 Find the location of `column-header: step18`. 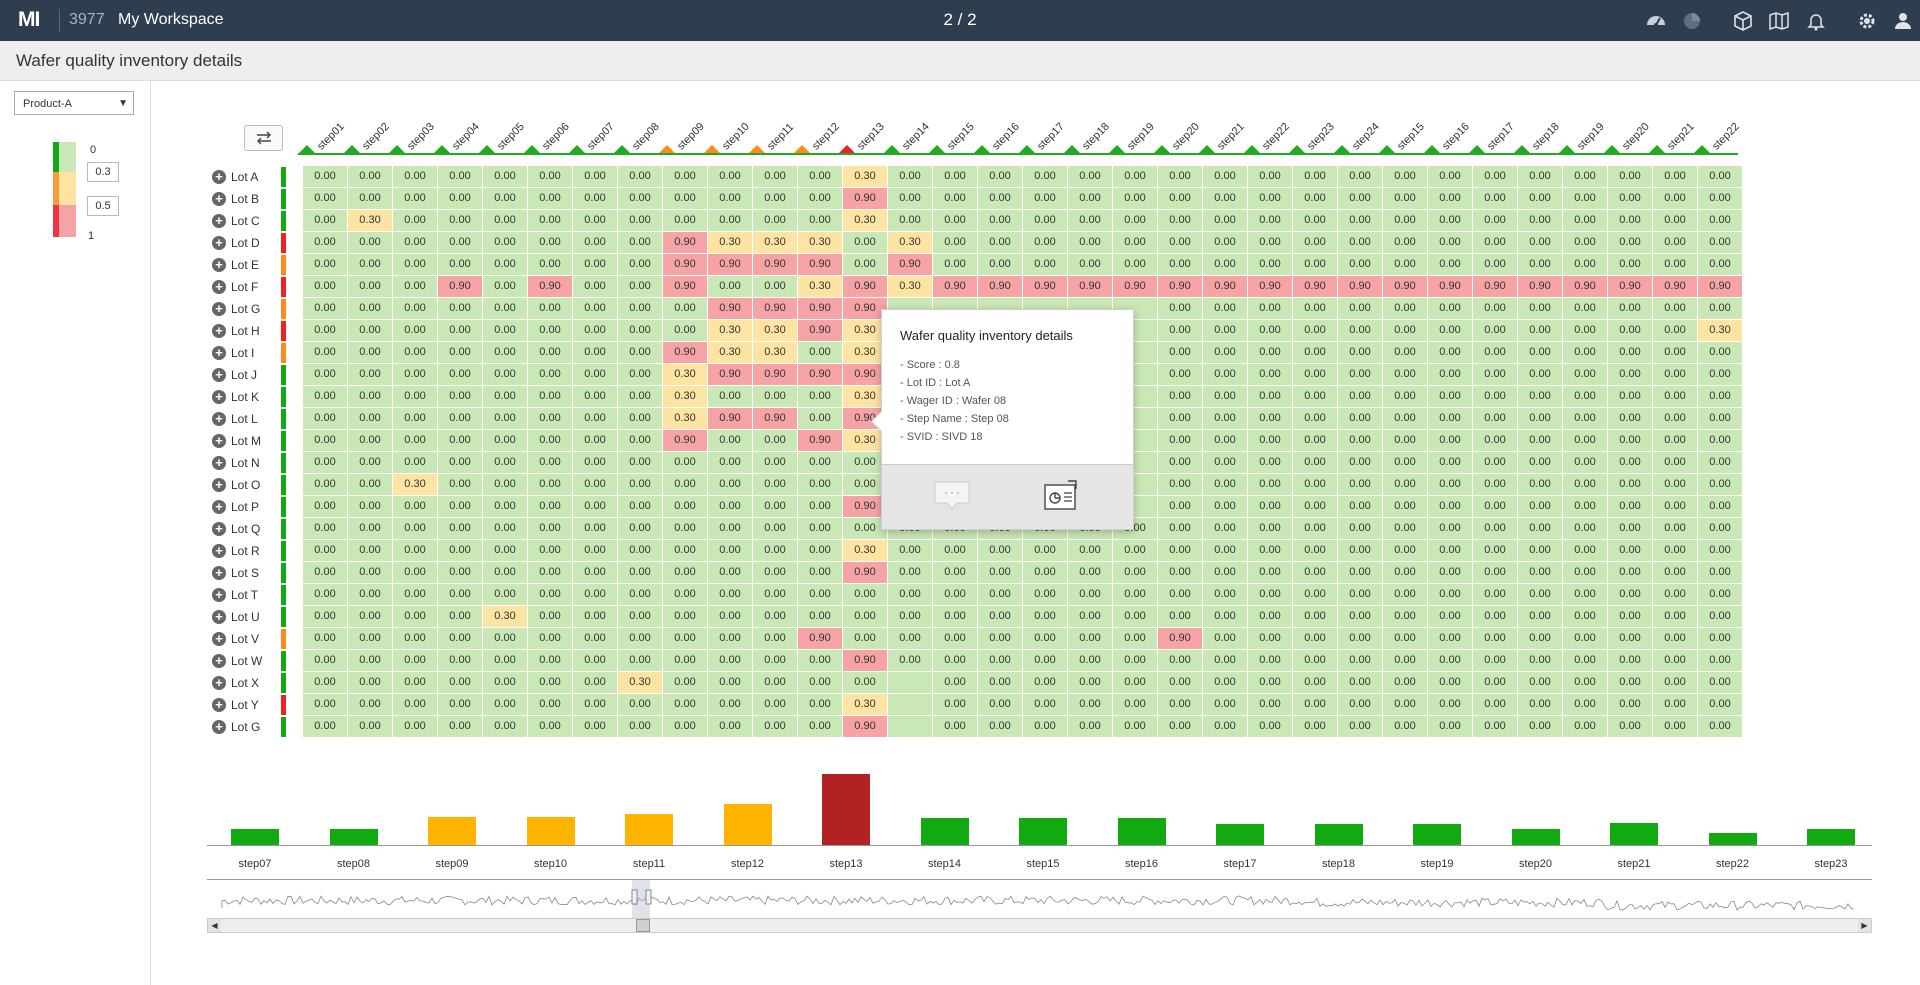

column-header: step18 is located at coordinates (1546, 137).